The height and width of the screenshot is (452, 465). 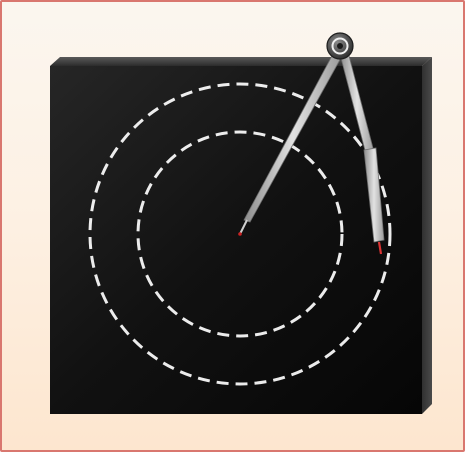 What do you see at coordinates (240, 234) in the screenshot?
I see `compass-needle-tip` at bounding box center [240, 234].